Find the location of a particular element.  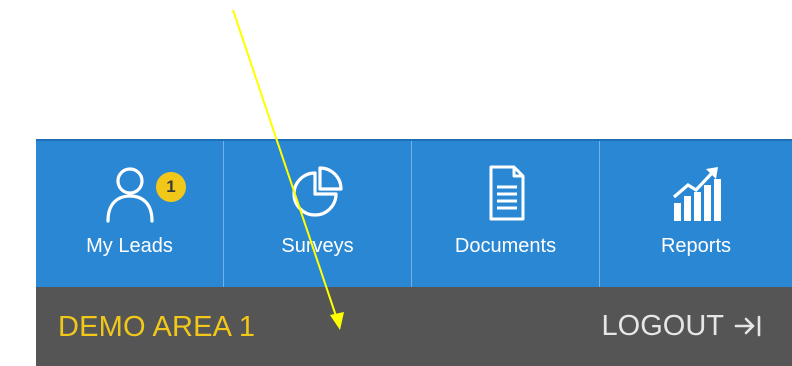

nav-item-reports: Reports is located at coordinates (696, 214).